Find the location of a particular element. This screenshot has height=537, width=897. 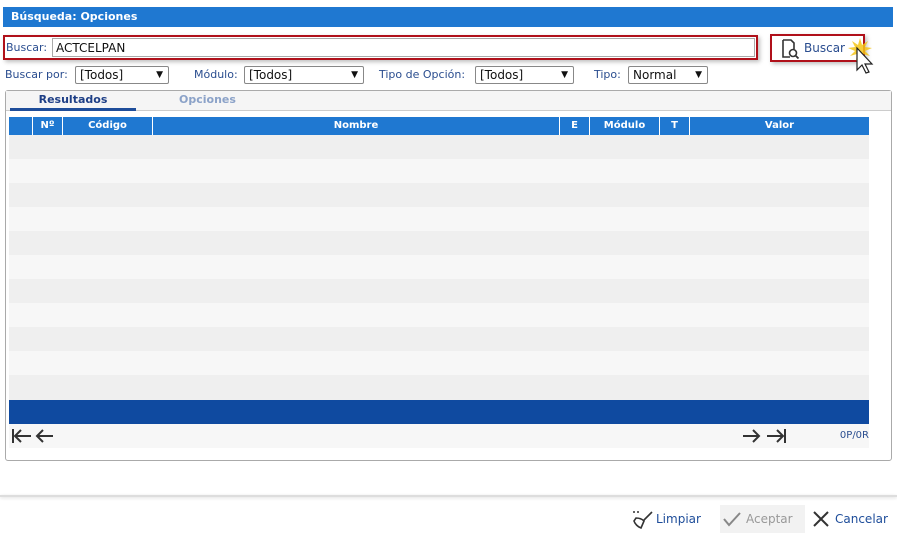

search-button-label: Buscar is located at coordinates (824, 48).